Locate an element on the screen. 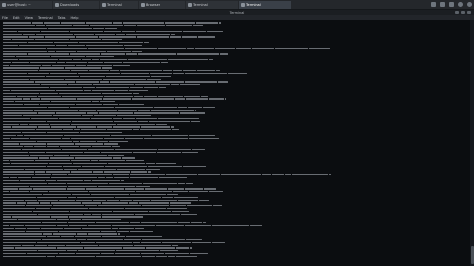 The width and height of the screenshot is (474, 266). menu-tabs: Tabs is located at coordinates (62, 18).